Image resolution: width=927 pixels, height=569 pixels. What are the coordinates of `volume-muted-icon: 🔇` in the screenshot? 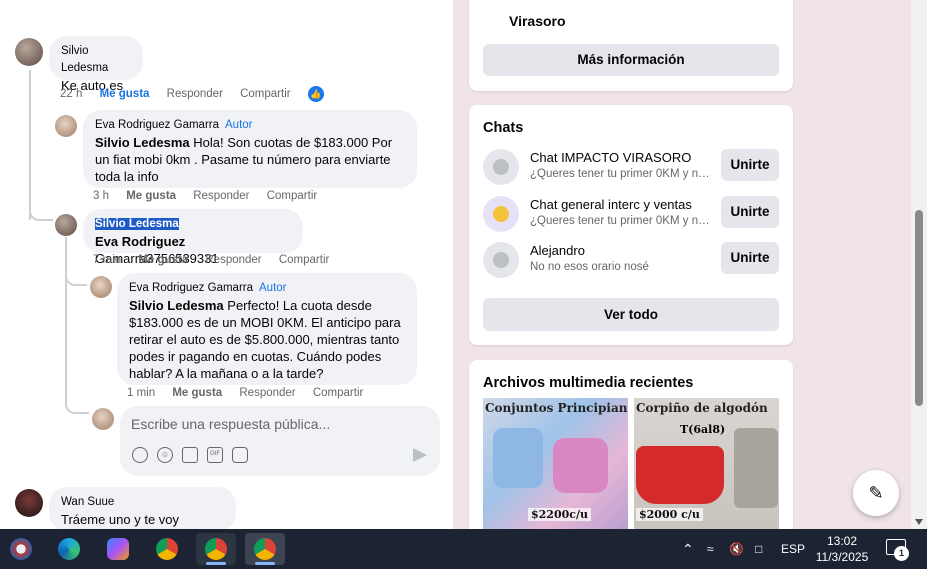 It's located at (736, 549).